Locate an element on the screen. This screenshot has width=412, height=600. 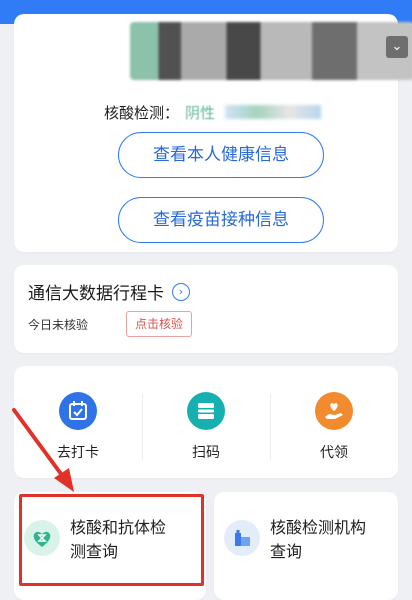
nucleic-test-label: 核酸检测： is located at coordinates (142, 112).